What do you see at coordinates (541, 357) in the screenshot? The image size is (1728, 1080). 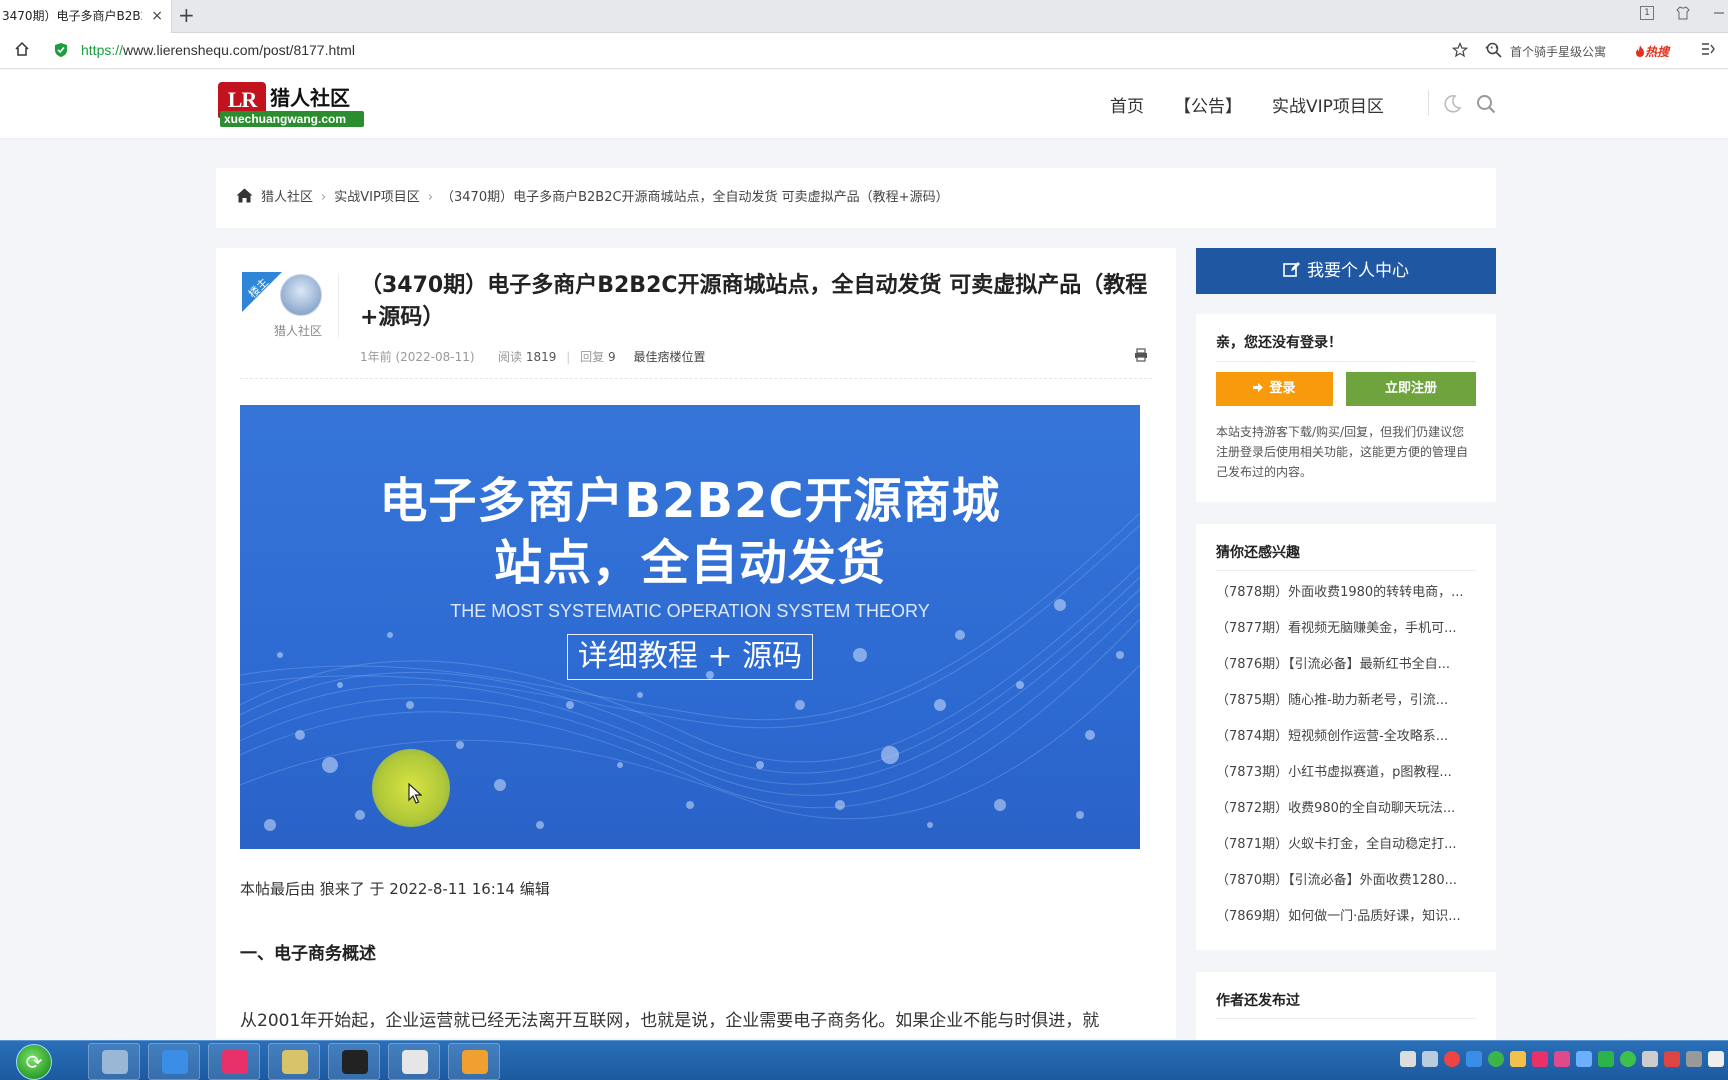 I see `read-count: 1819` at bounding box center [541, 357].